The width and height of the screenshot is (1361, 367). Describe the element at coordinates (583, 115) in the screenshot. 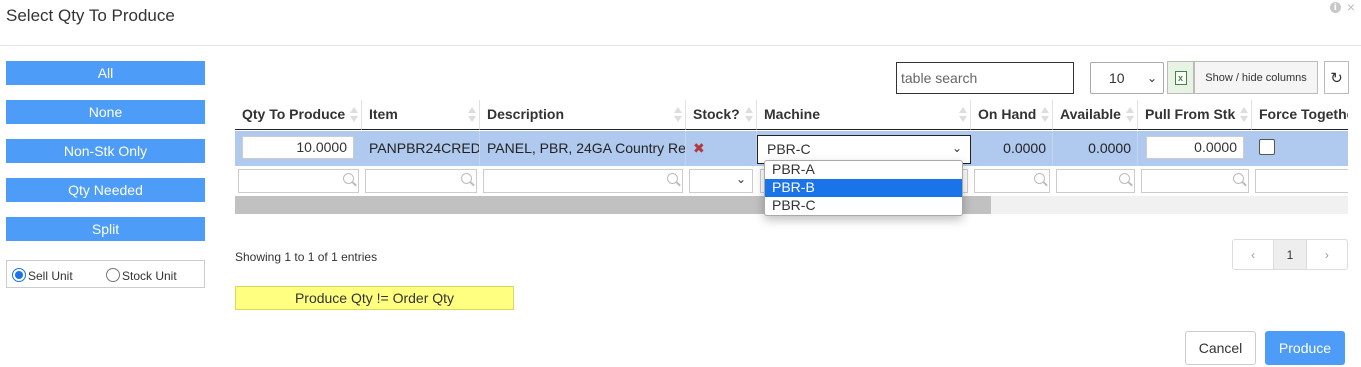

I see `col-header-description: Description` at that location.